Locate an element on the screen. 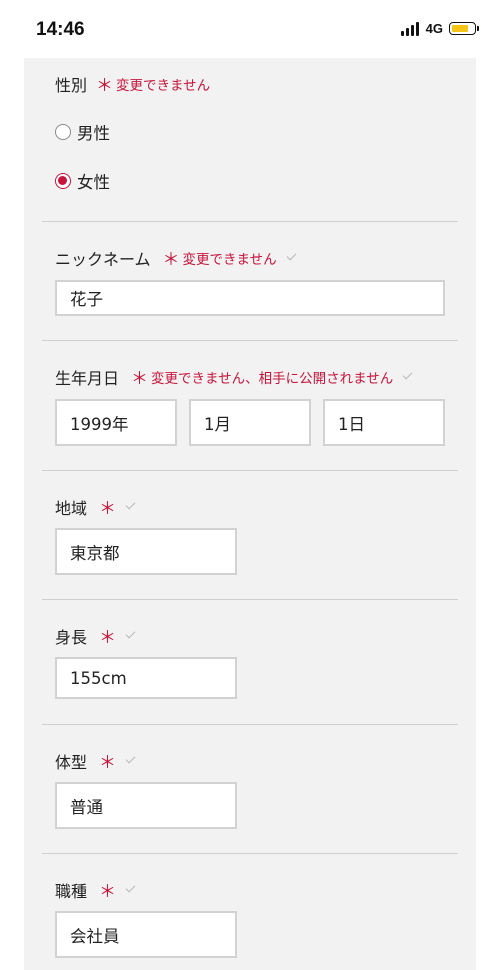 The width and height of the screenshot is (500, 970). network-type: 4G is located at coordinates (434, 28).